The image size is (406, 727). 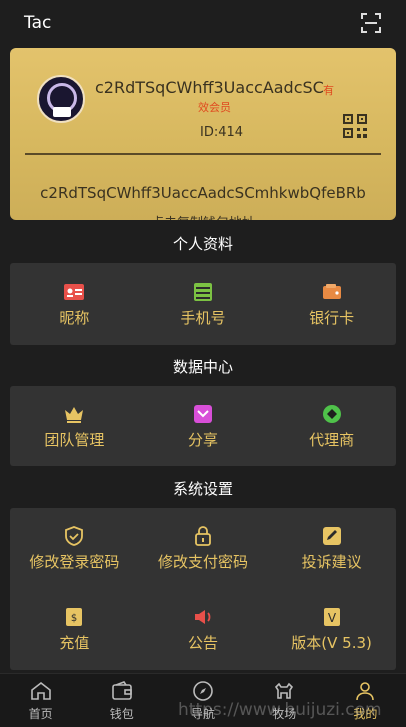 What do you see at coordinates (203, 23) in the screenshot?
I see `app-header: Tac` at bounding box center [203, 23].